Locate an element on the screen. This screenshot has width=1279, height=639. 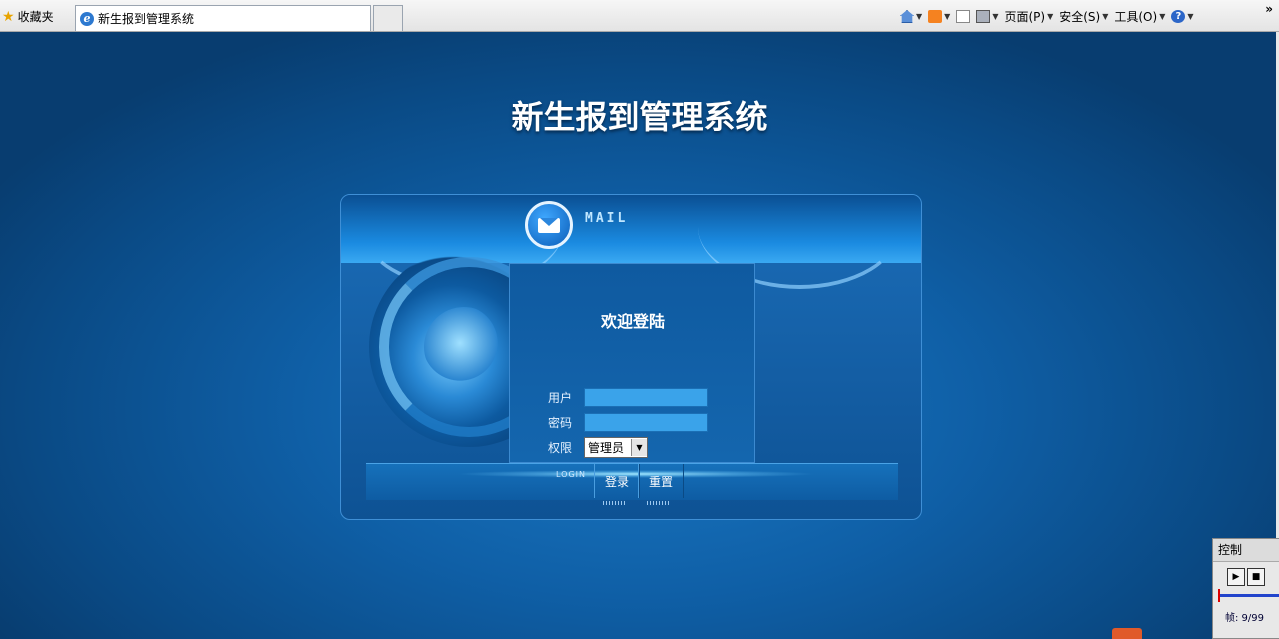
page-menu: 页面(P) ▼ is located at coordinates (1028, 16).